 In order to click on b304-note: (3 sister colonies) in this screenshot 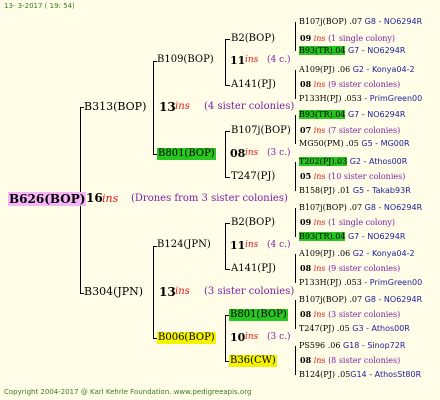, I will do `click(249, 291)`.